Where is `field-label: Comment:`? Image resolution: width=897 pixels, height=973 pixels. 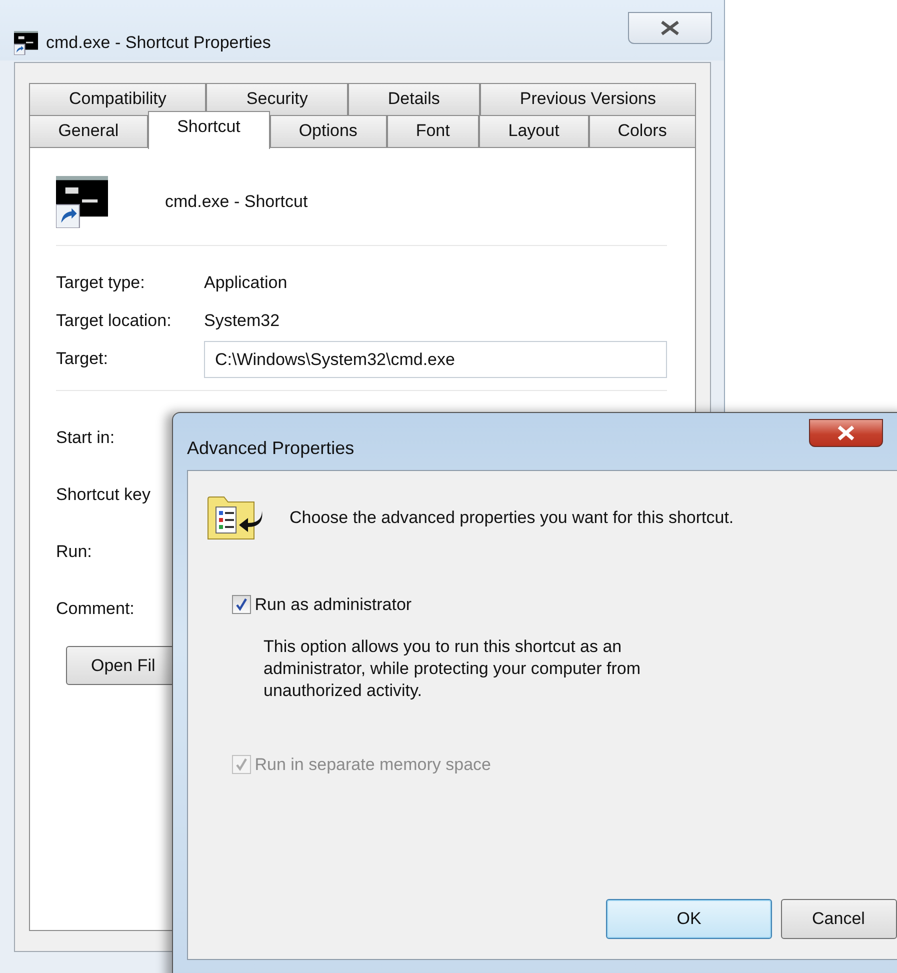 field-label: Comment: is located at coordinates (96, 609).